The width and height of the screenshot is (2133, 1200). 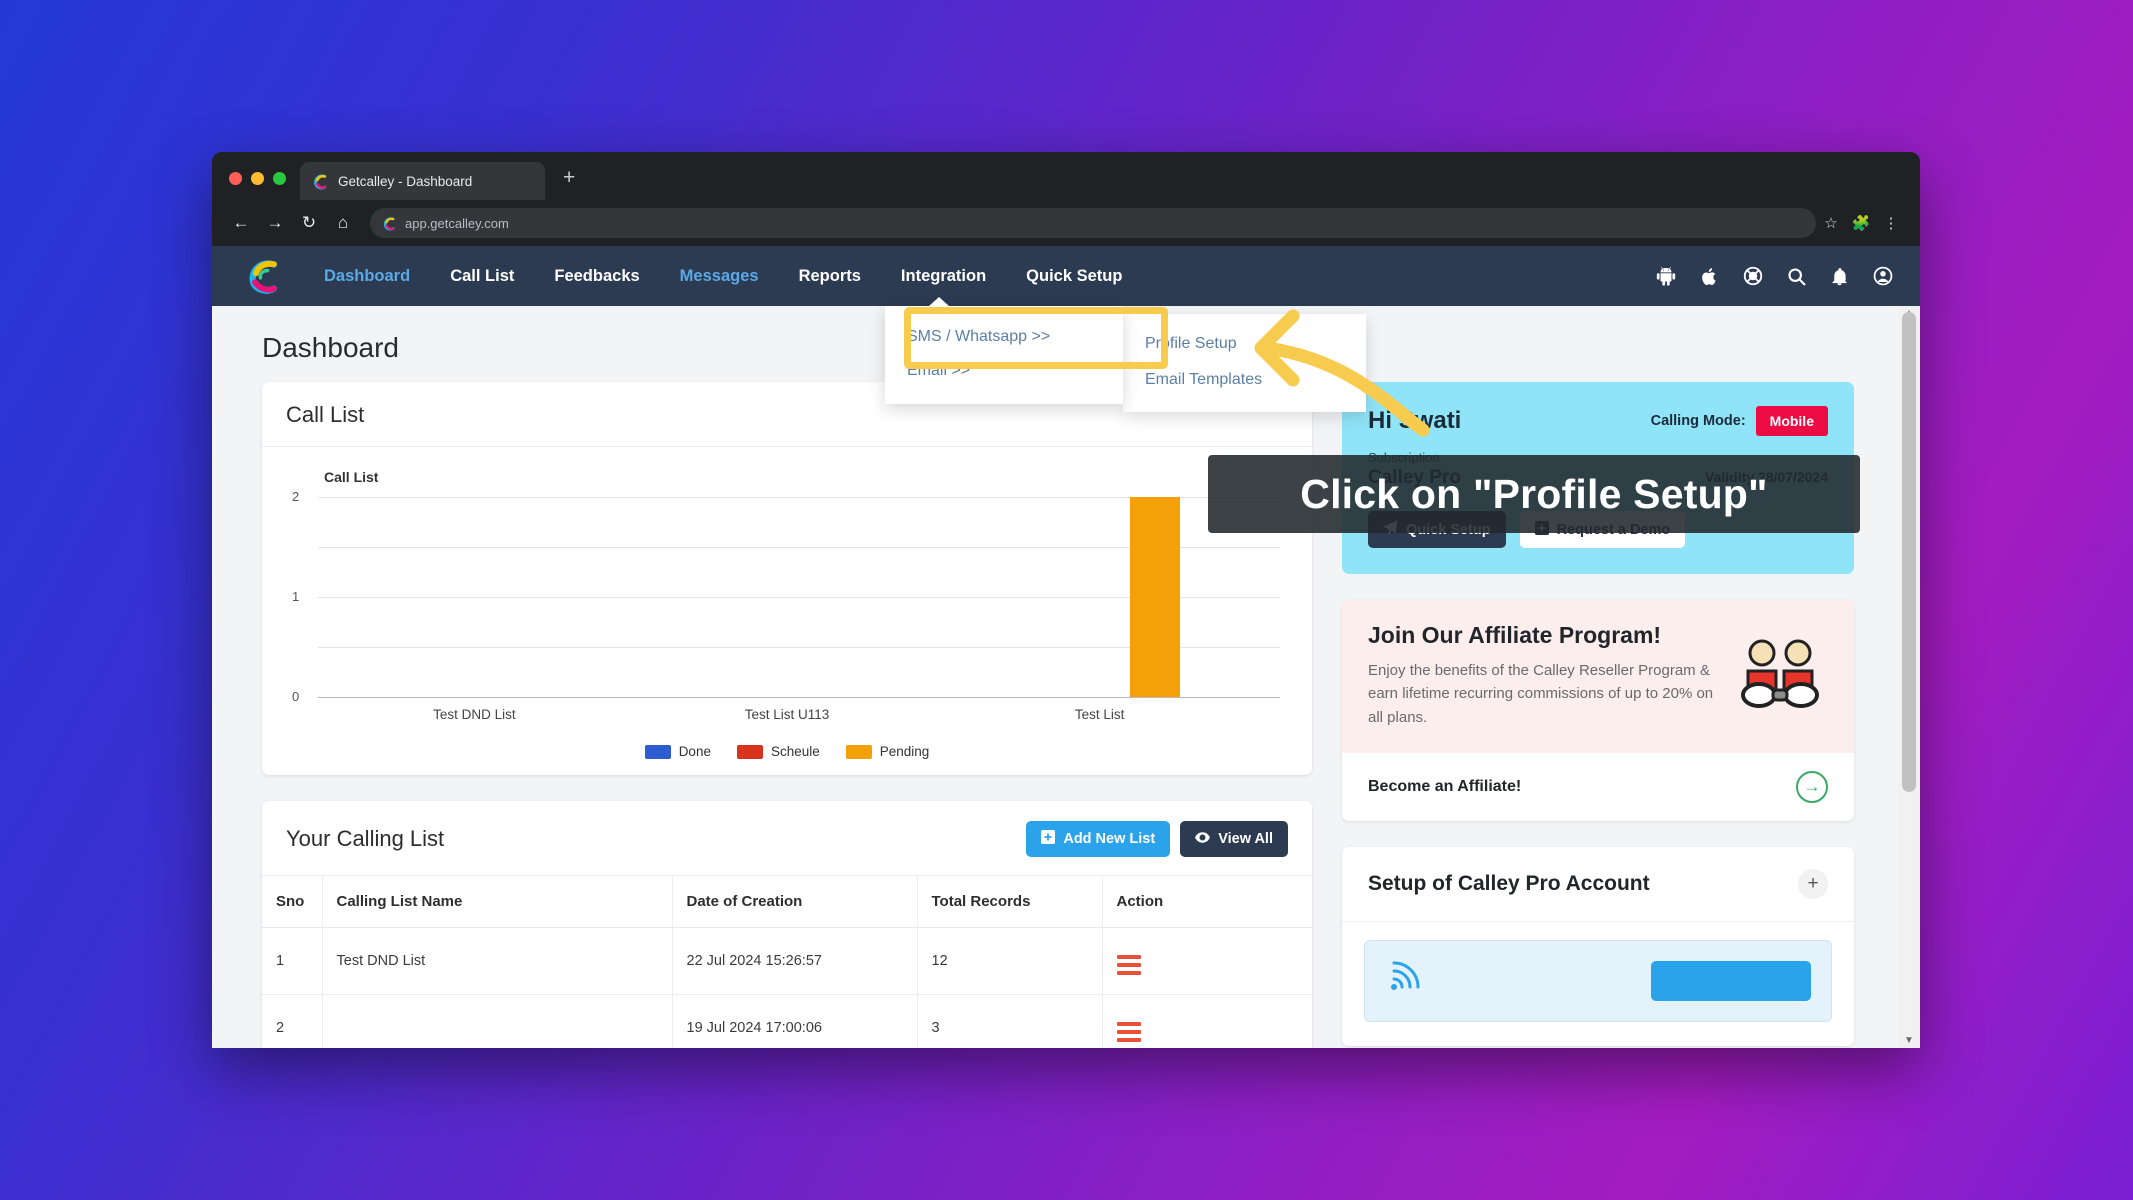 I want to click on two-people-chain-icon, so click(x=1780, y=675).